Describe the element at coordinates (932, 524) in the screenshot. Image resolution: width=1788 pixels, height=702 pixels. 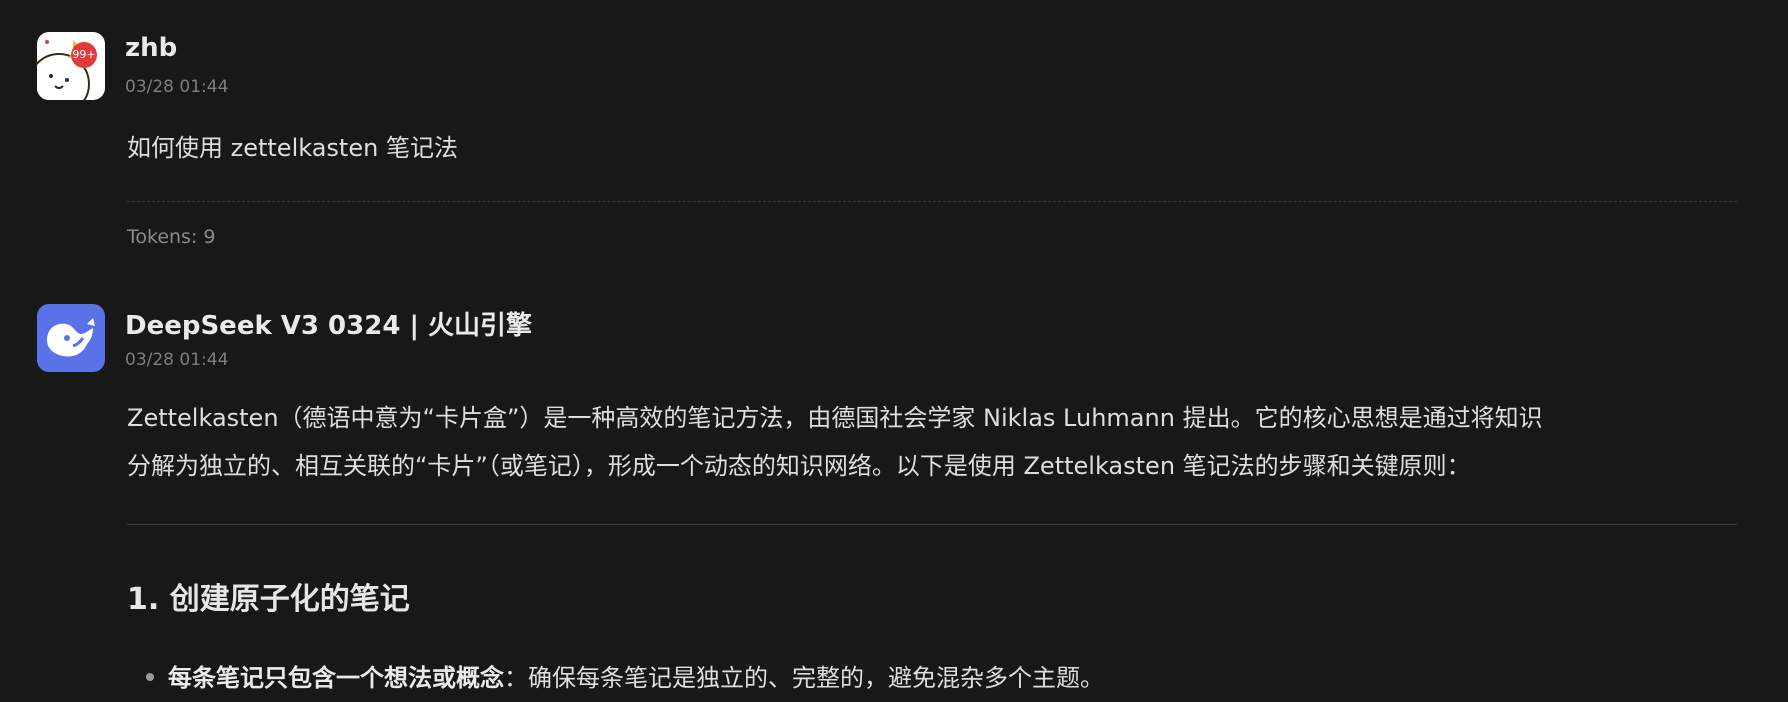
I see `content-divider` at that location.